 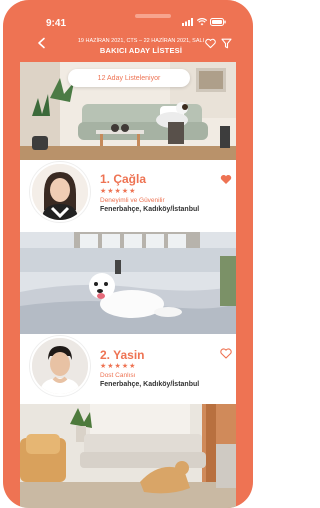 What do you see at coordinates (128, 285) in the screenshot?
I see `dog-on-bed-photo` at bounding box center [128, 285].